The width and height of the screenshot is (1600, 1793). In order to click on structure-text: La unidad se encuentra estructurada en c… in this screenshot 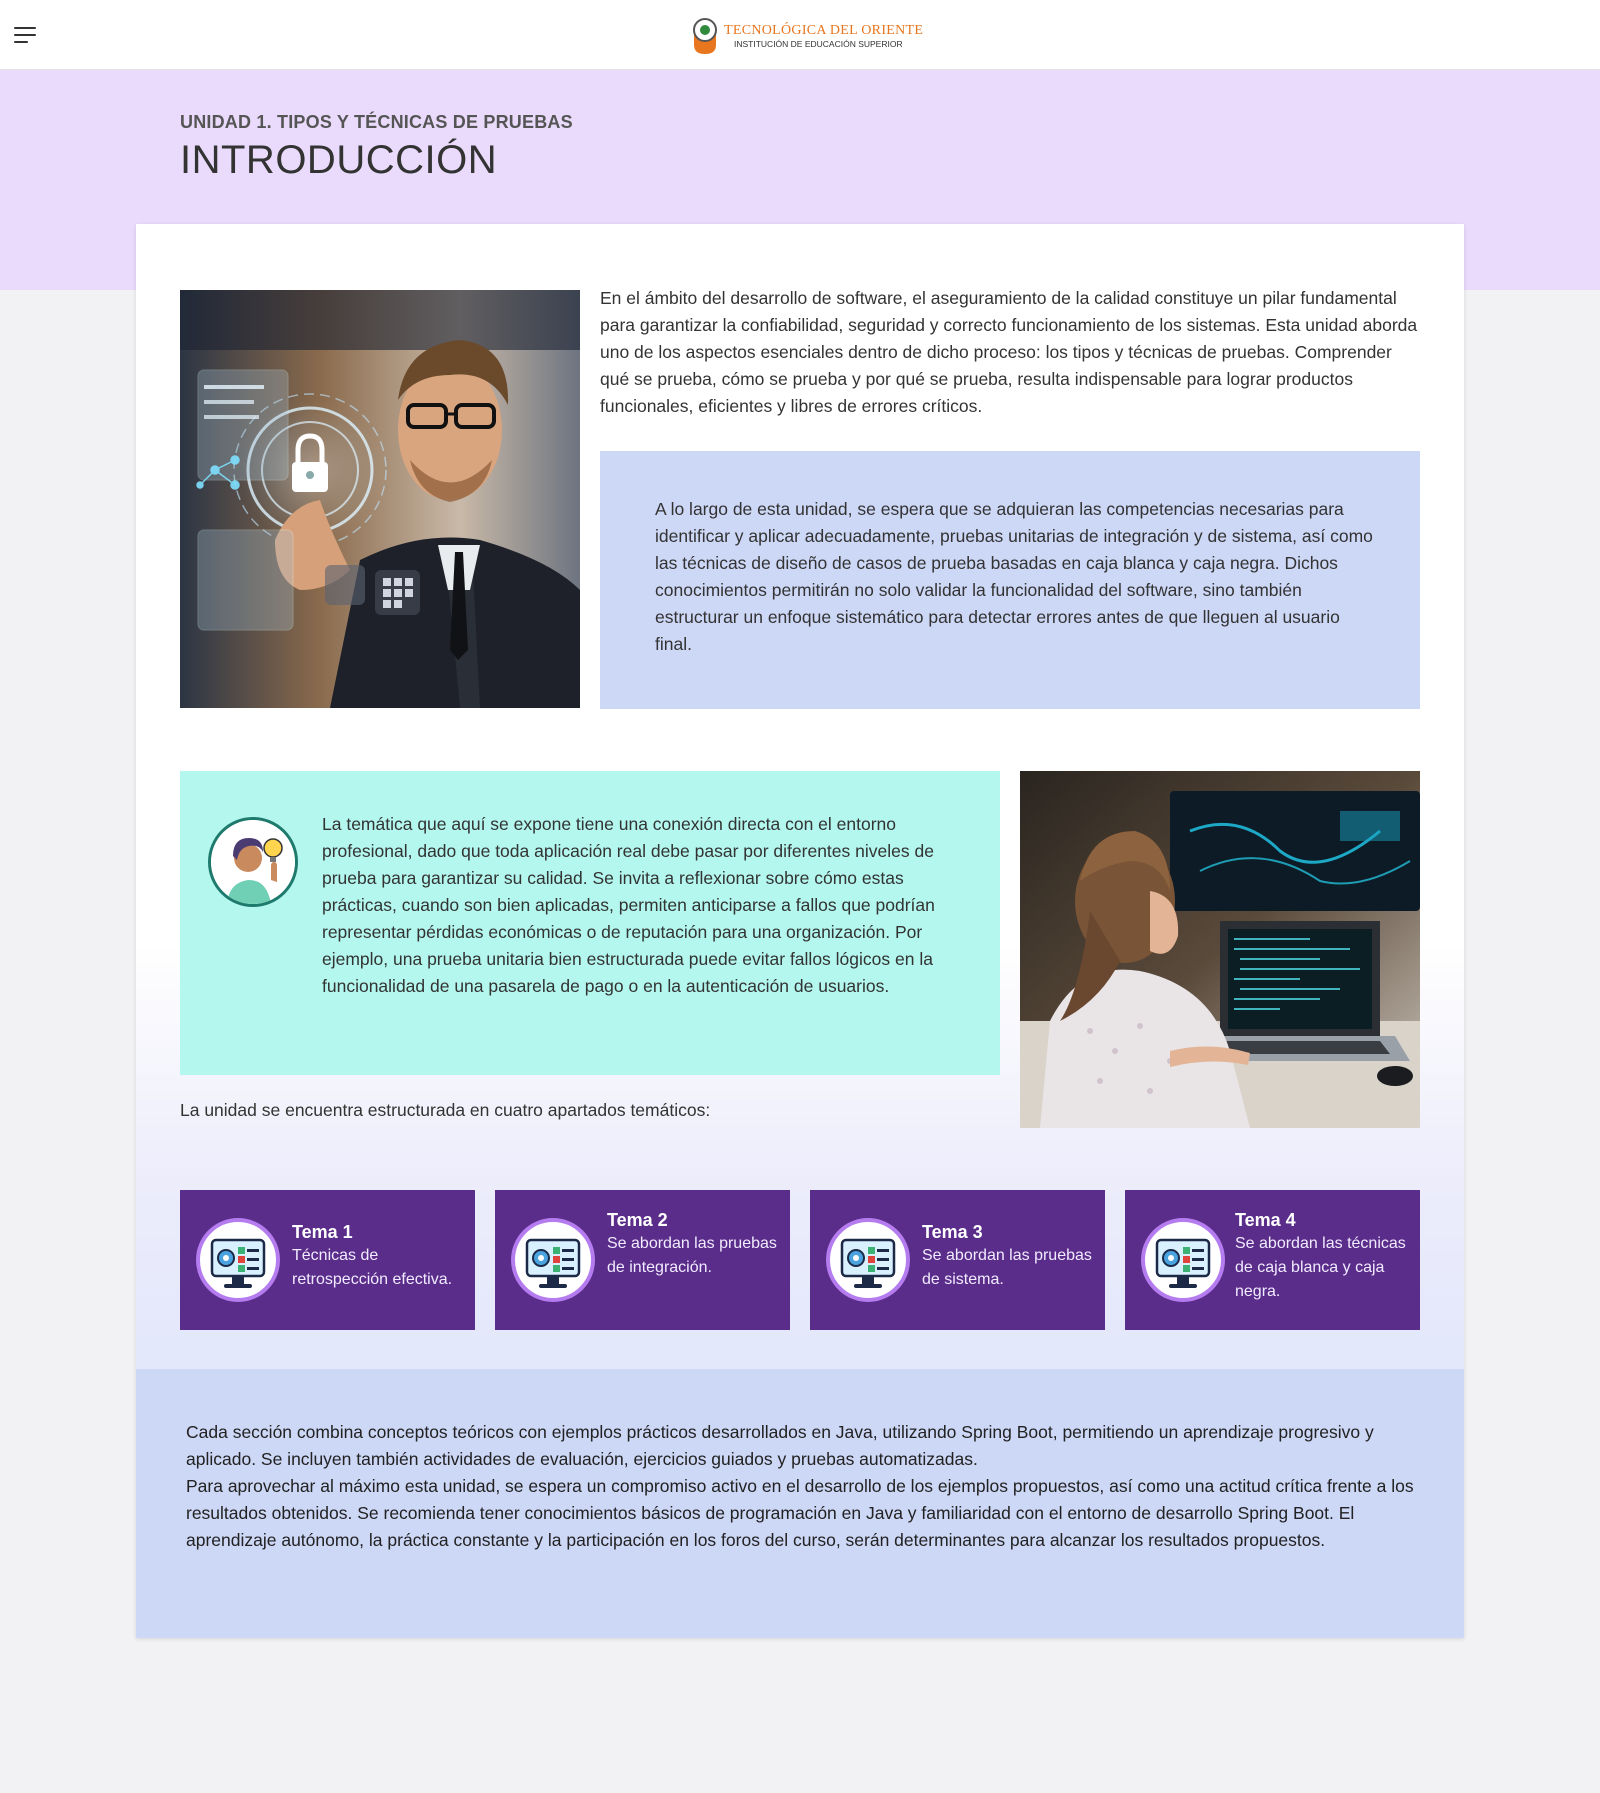, I will do `click(445, 1110)`.